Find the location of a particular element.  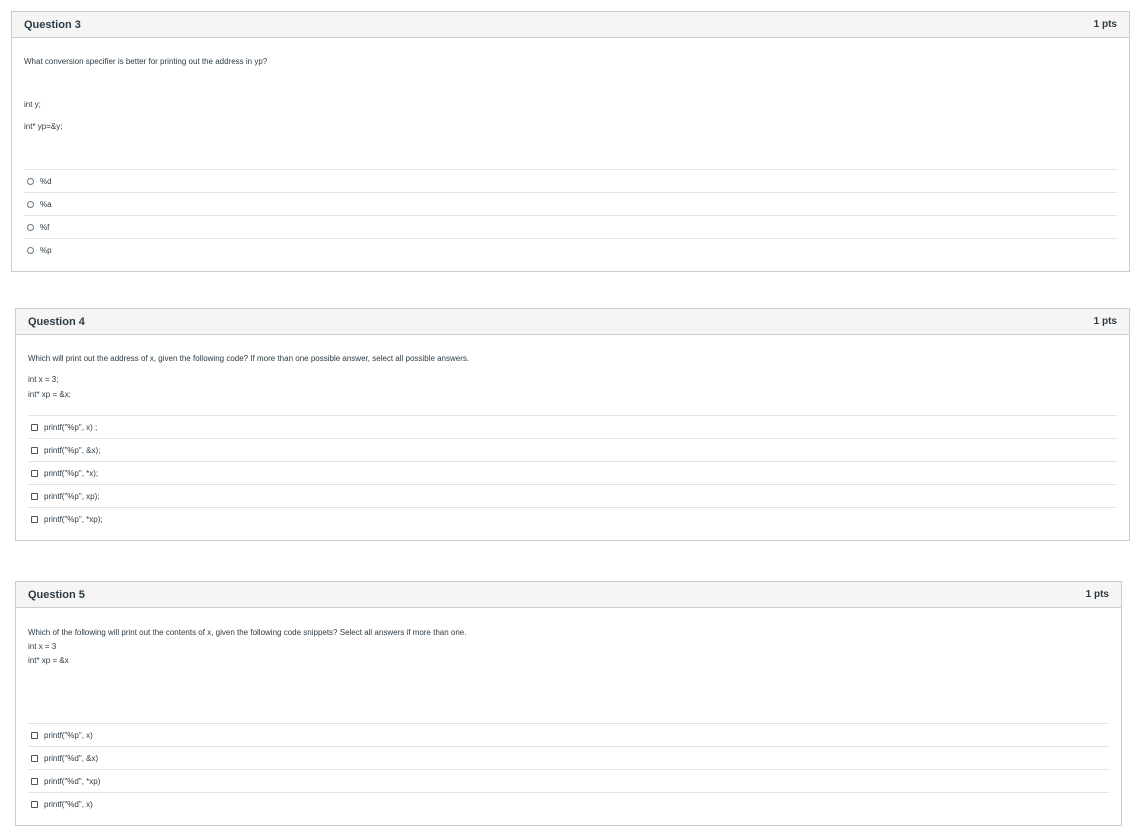

answer-label: %a is located at coordinates (46, 204).